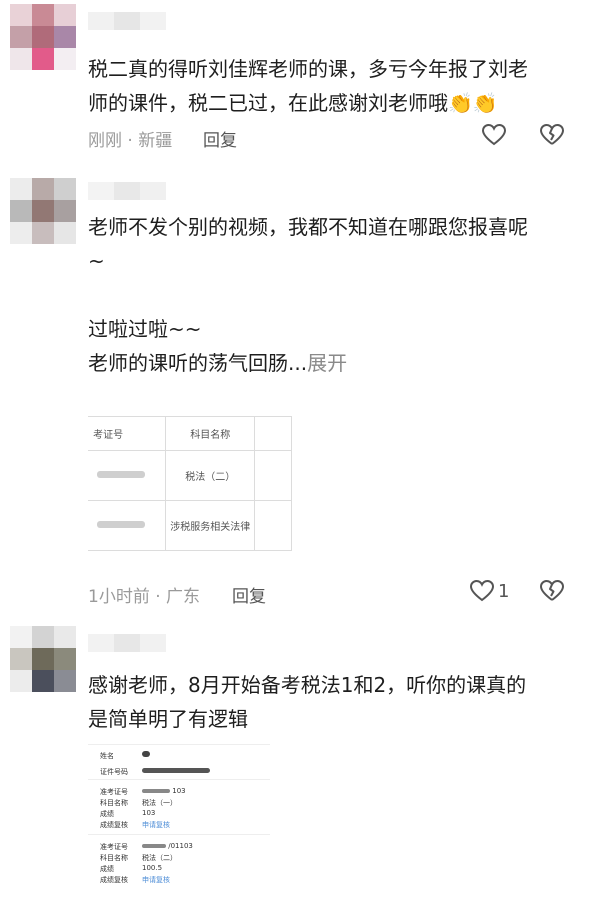 This screenshot has height=904, width=589. I want to click on comment-time-location: 1小时前 · 广东, so click(144, 597).